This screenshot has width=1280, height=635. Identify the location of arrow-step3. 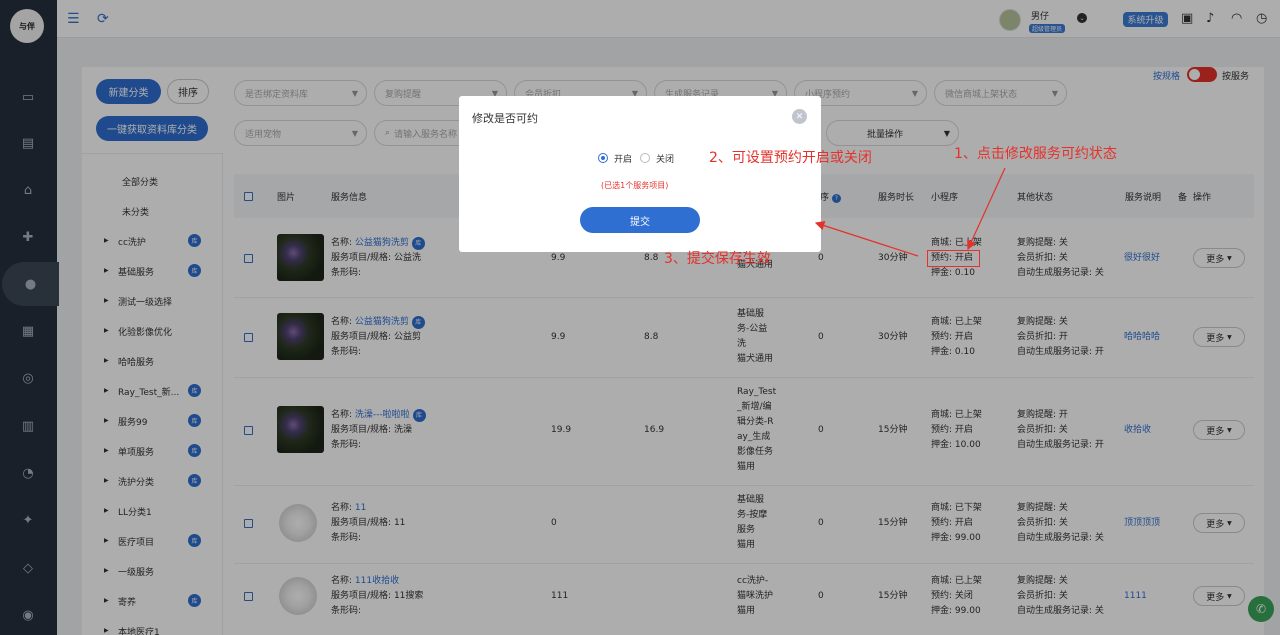
(866, 239).